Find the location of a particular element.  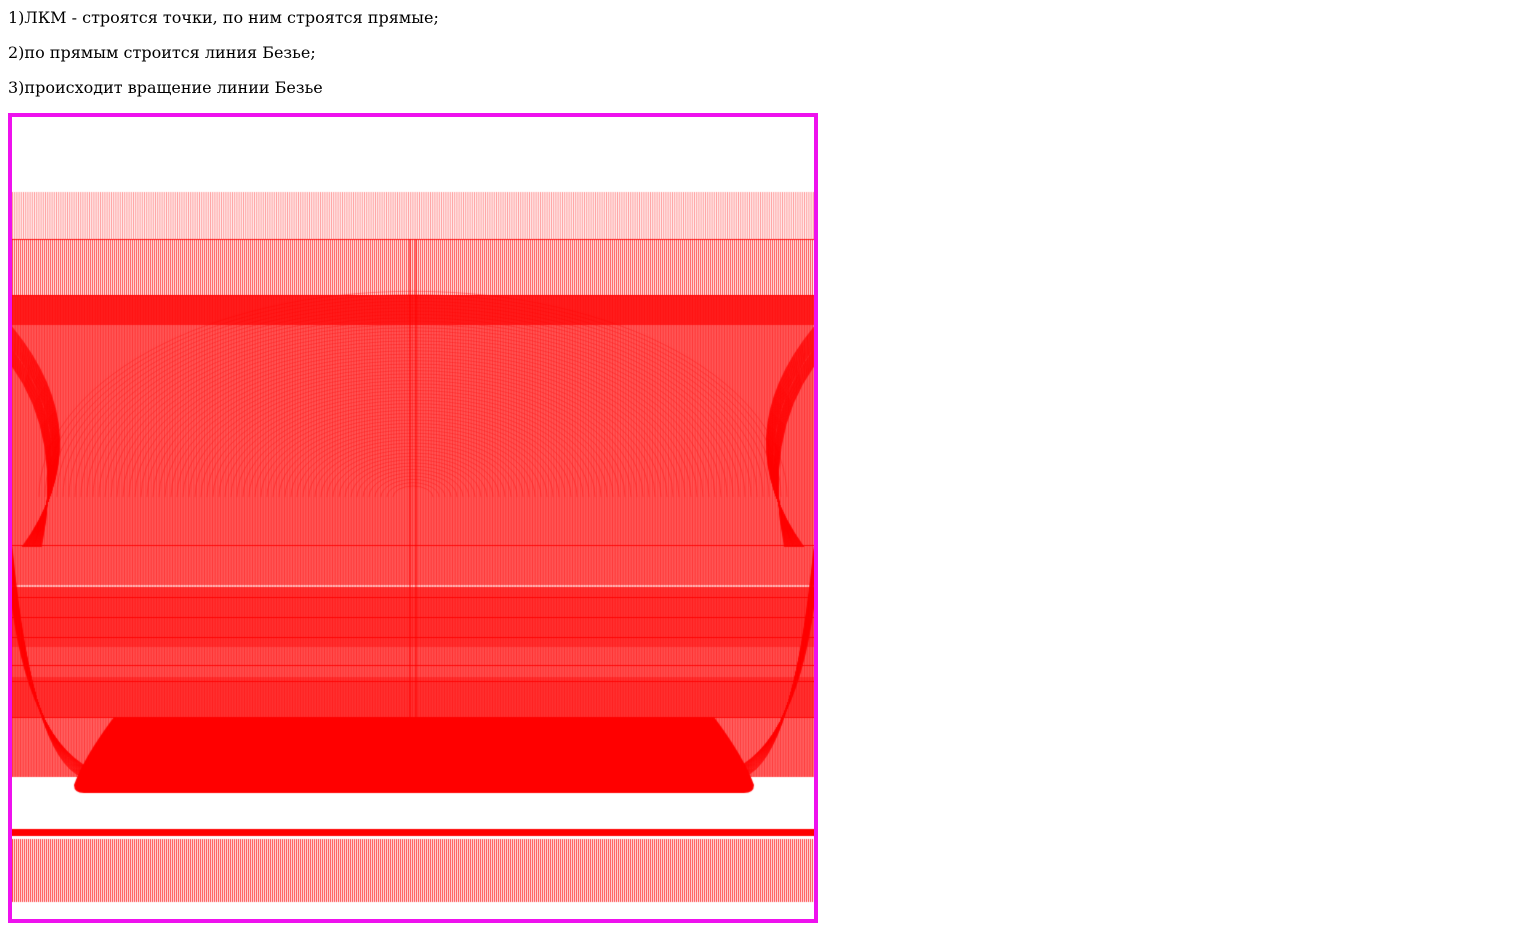

instruction-step-2: 2)по прямым строится линия Безье; is located at coordinates (162, 52).